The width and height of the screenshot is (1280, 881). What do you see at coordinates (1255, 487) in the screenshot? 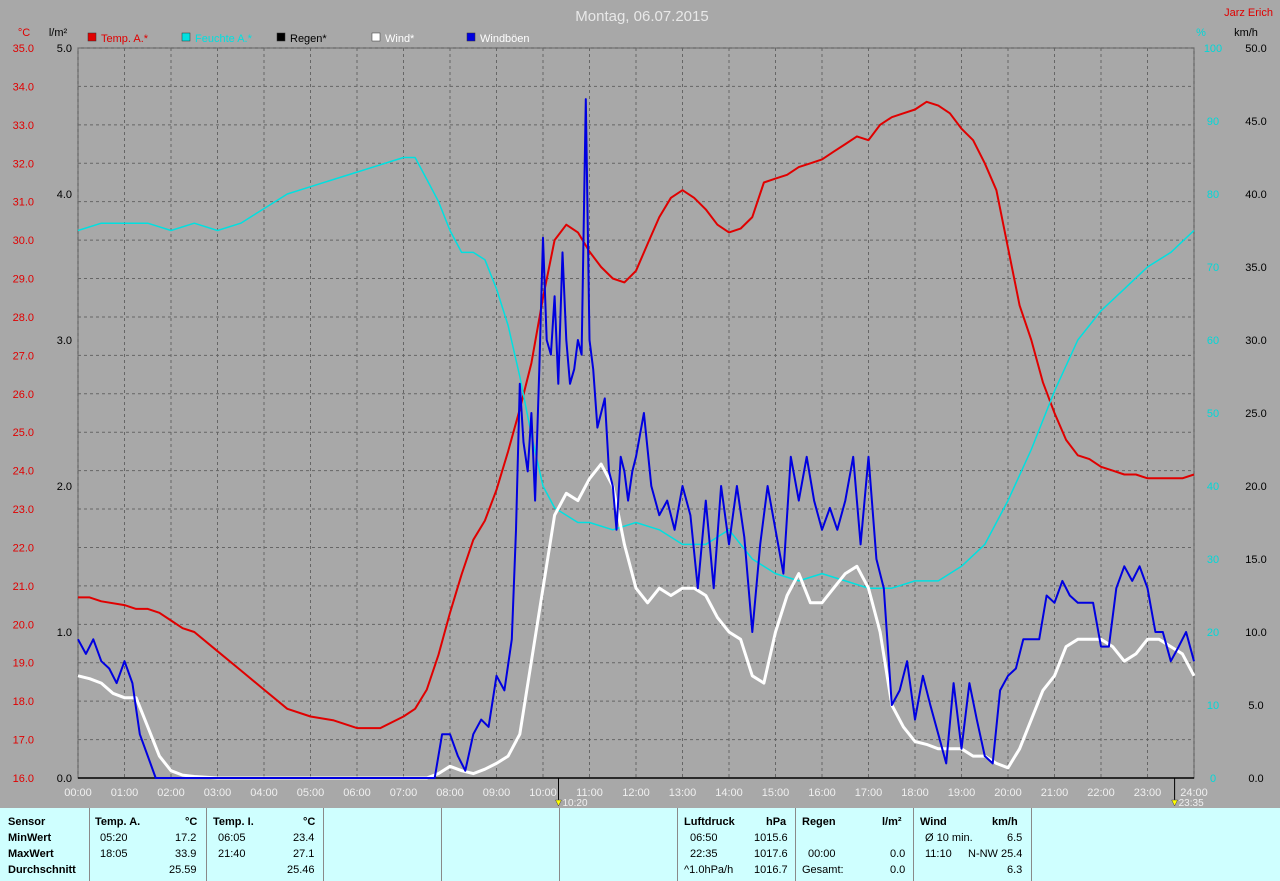
I see `wind-tick-label: 20.0` at bounding box center [1255, 487].